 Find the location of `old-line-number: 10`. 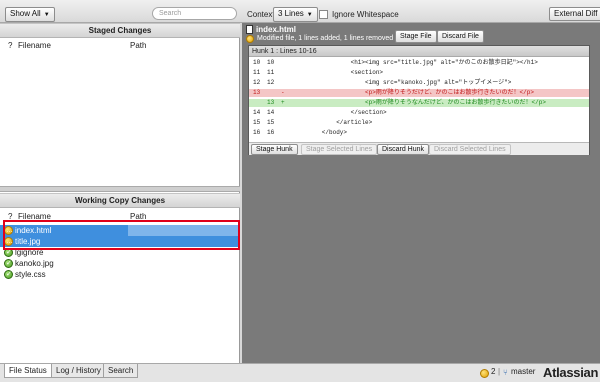

old-line-number: 10 is located at coordinates (257, 62).